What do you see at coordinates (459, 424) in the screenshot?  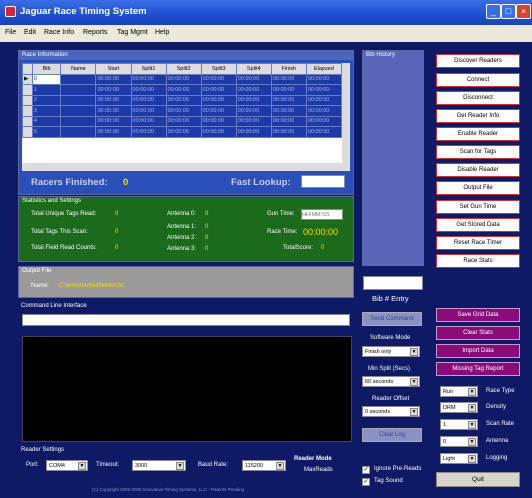 I see `scan-rate-select: 1 ▼` at bounding box center [459, 424].